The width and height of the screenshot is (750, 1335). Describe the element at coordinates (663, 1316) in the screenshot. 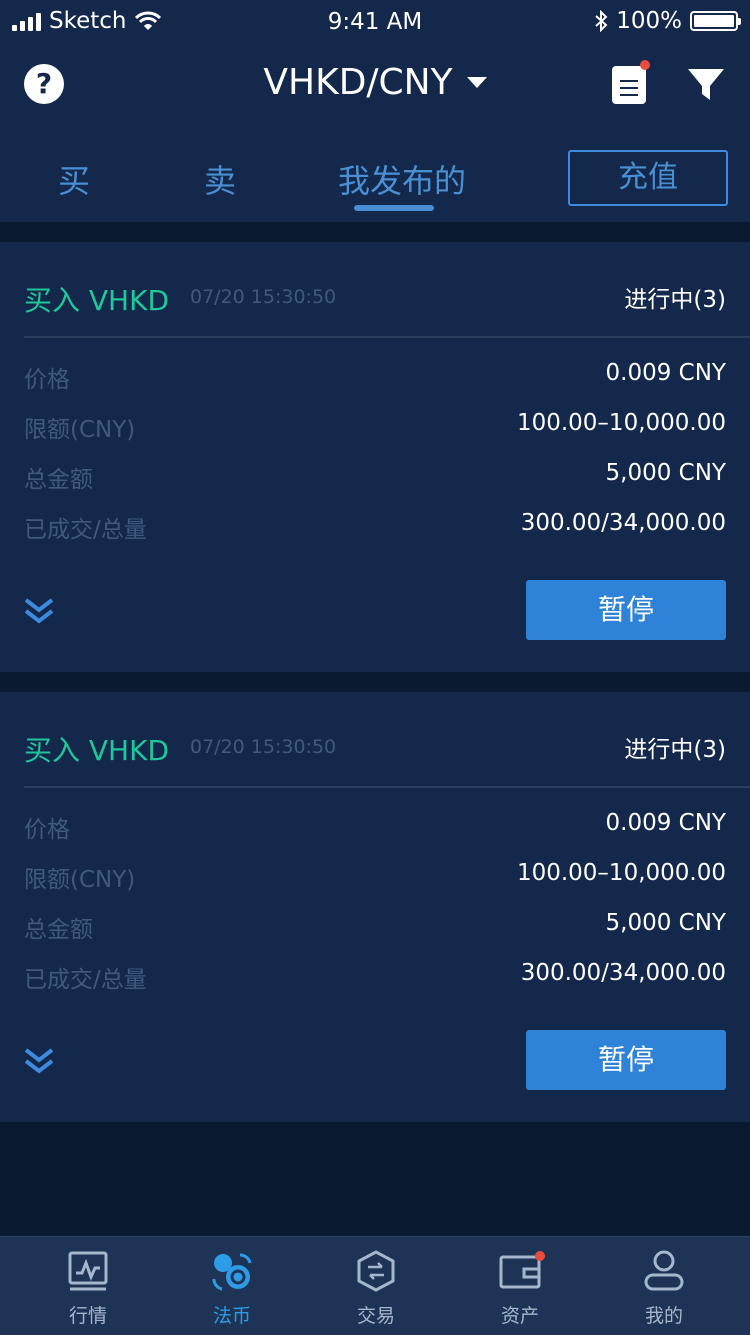

I see `tab-label: 我的` at that location.